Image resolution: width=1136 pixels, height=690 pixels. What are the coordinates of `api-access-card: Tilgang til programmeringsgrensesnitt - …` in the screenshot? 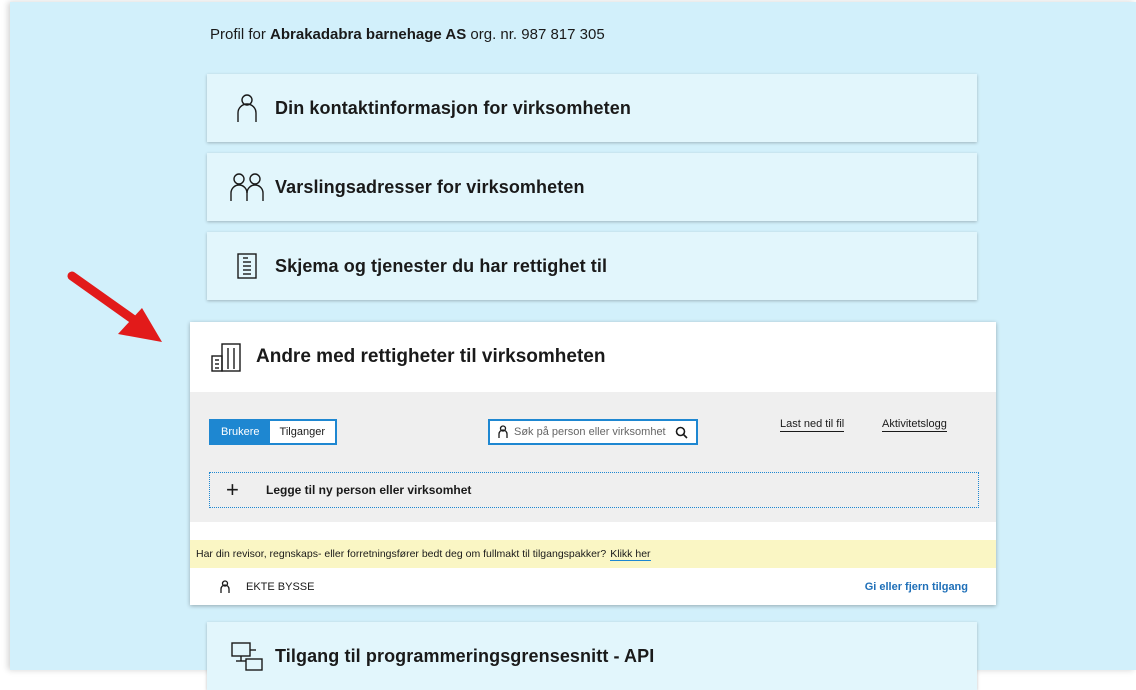 It's located at (592, 656).